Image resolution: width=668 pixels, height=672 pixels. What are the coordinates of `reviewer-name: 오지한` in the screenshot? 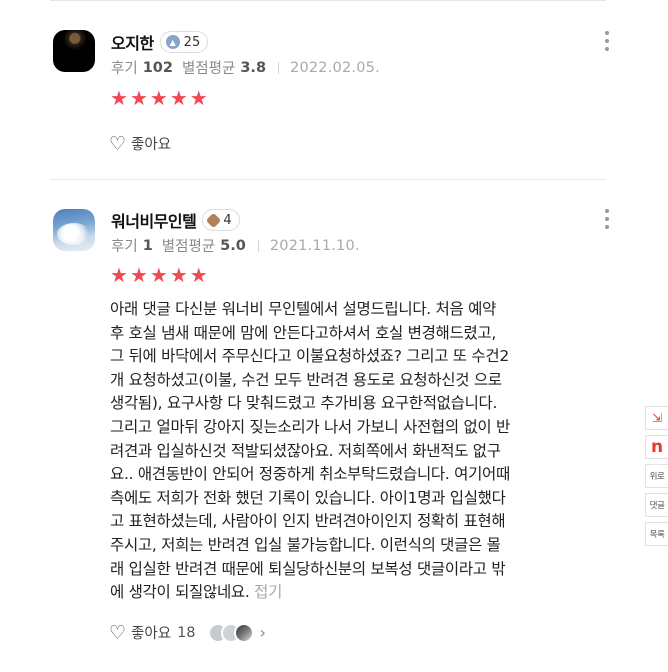 It's located at (132, 42).